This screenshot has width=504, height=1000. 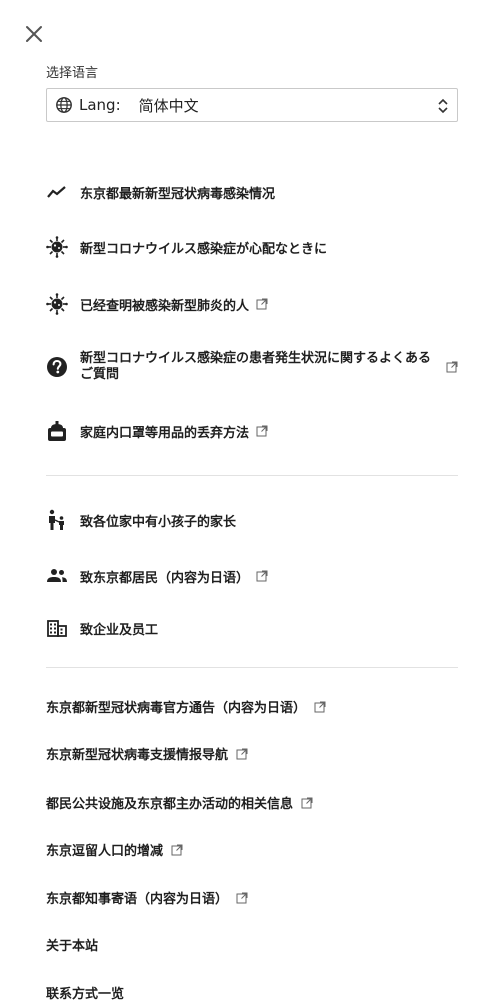 I want to click on link-official-notice: 东京都新型冠状病毒官方通告（内容为日语）, so click(x=186, y=706).